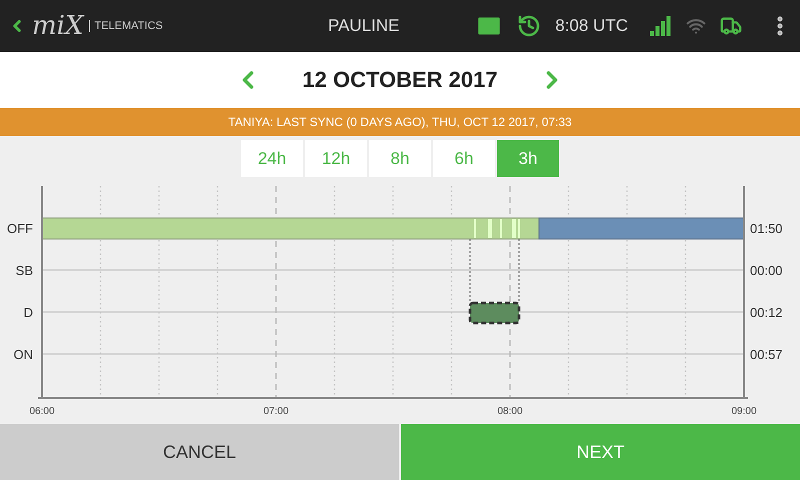  What do you see at coordinates (23, 354) in the screenshot?
I see `status-label: ON` at bounding box center [23, 354].